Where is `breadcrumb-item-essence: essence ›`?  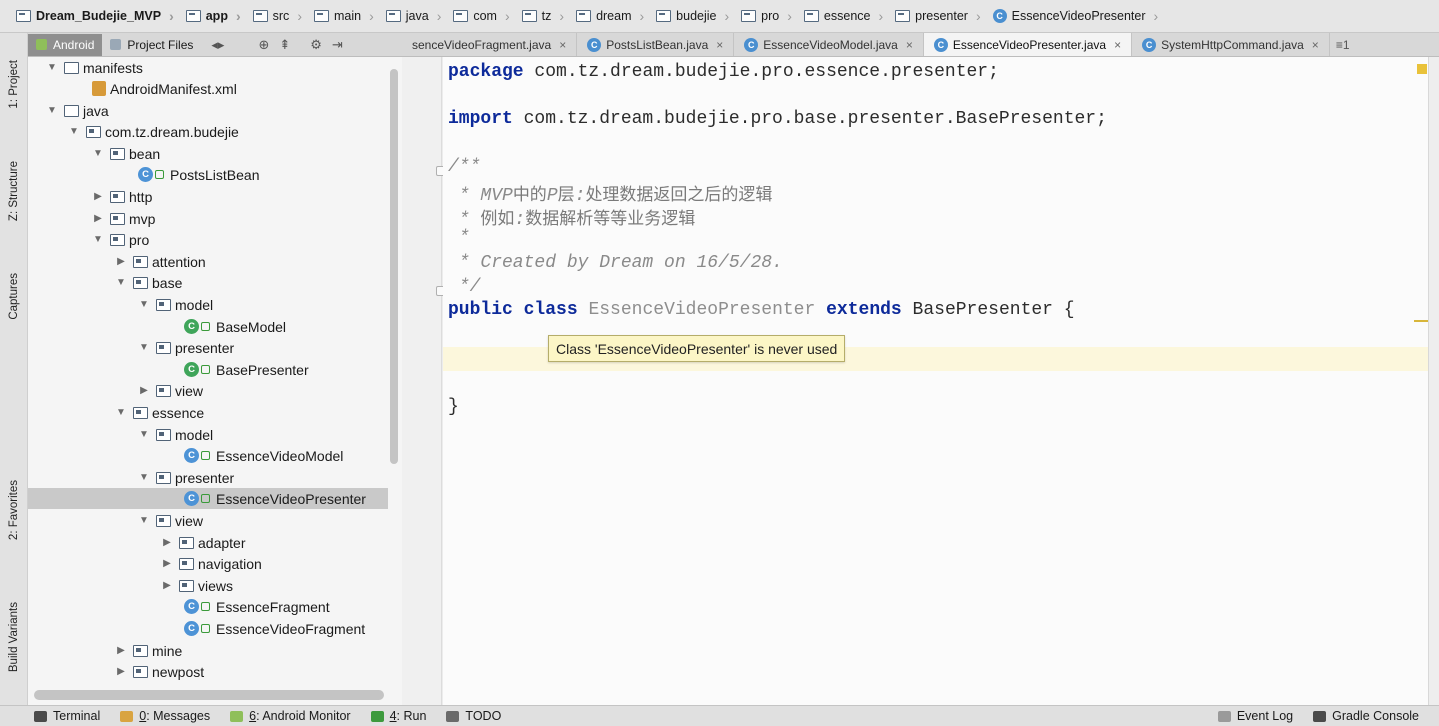
breadcrumb-item-essence: essence › is located at coordinates (843, 16).